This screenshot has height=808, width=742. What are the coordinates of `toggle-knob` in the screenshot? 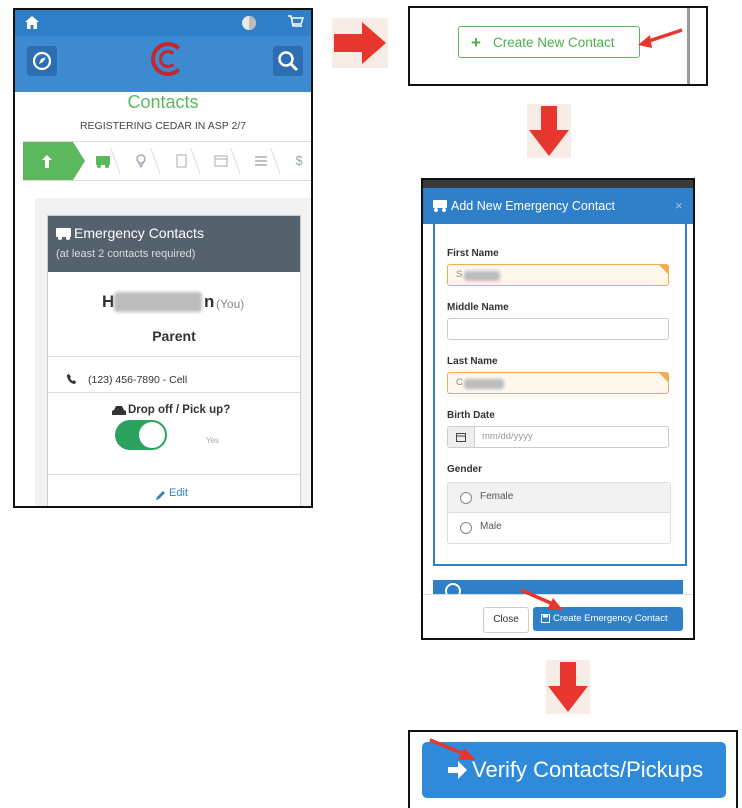 It's located at (152, 435).